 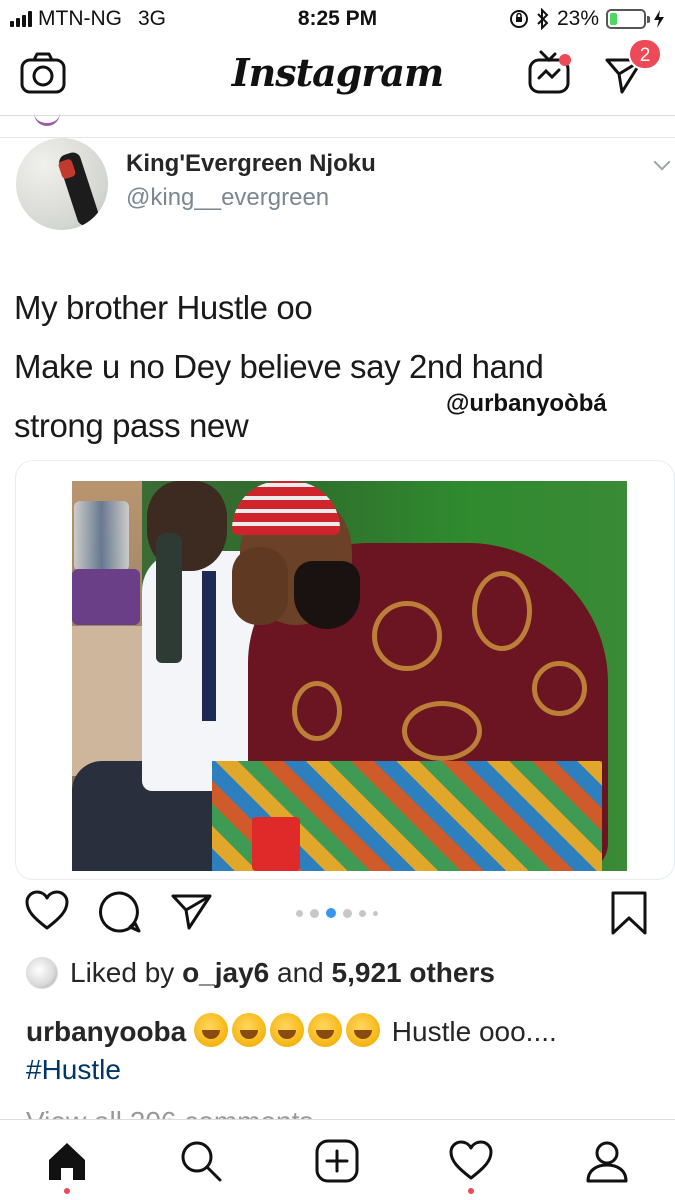 I want to click on profile-icon, so click(x=607, y=1161).